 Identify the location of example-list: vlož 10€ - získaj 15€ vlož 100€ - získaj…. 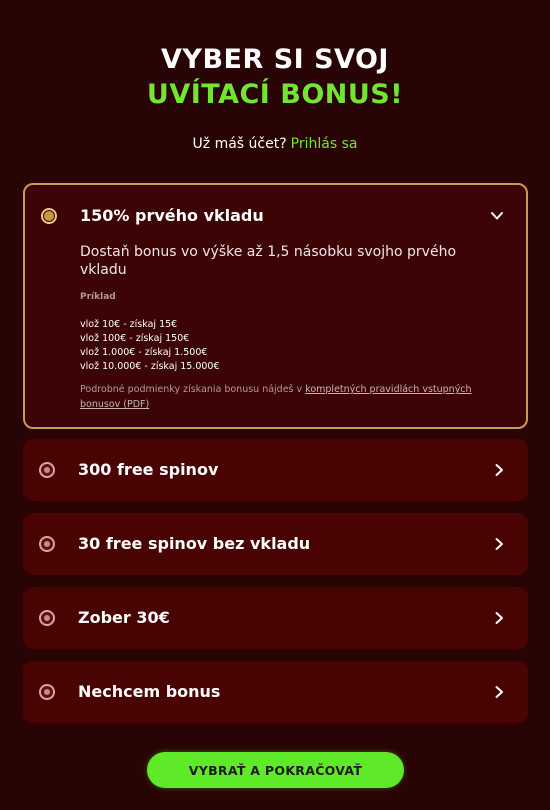
(150, 346).